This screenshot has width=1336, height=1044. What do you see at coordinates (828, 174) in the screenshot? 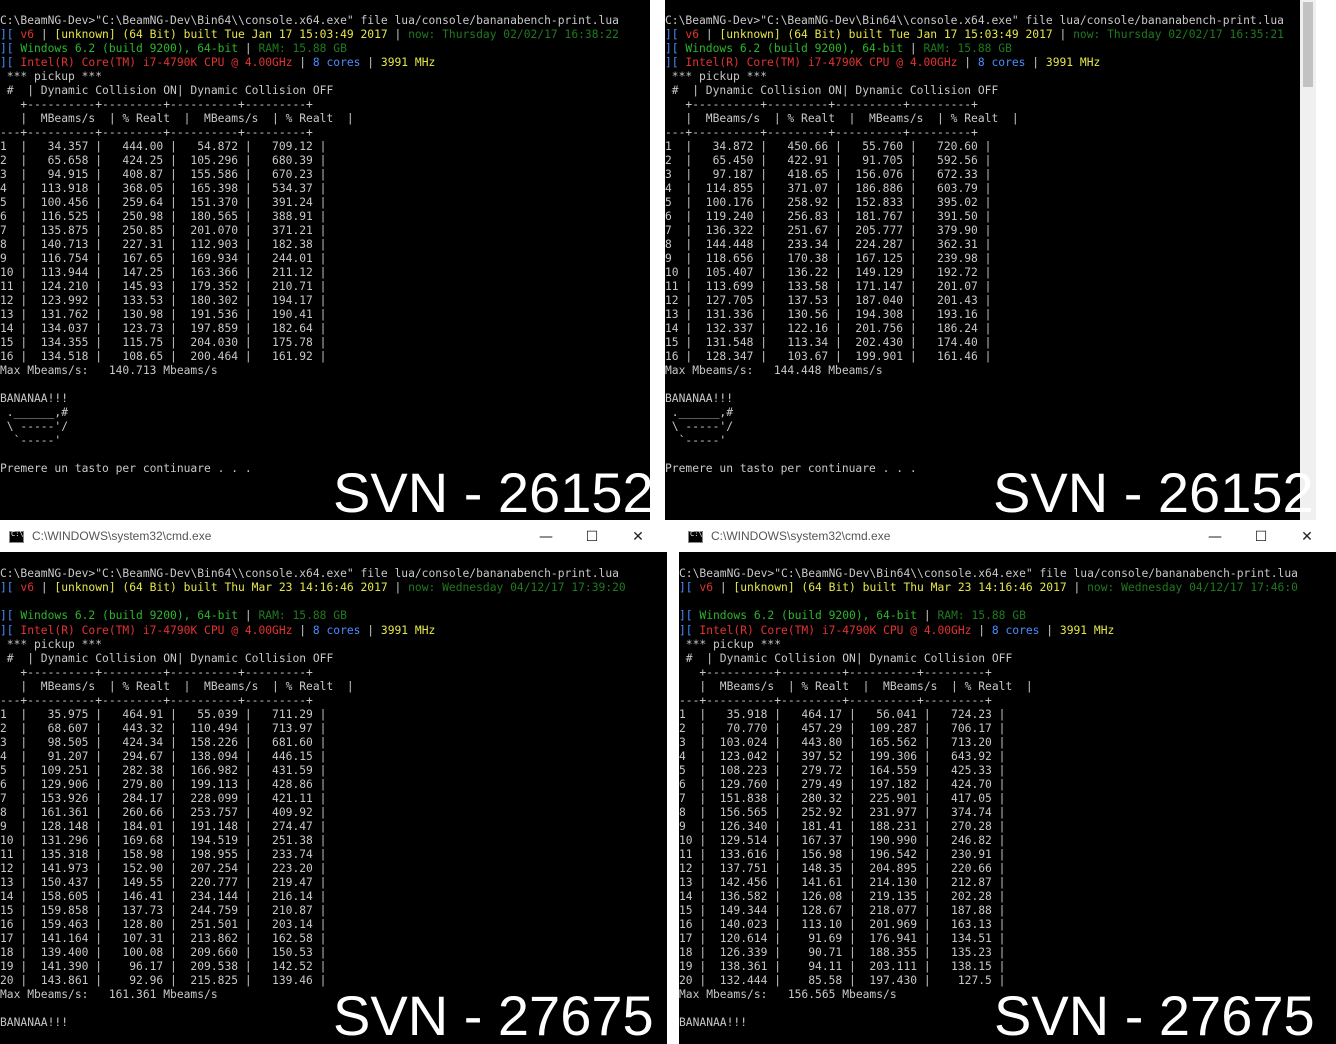
I see `table-row: 3 | 97.187 | 418.65 | 156.076 | 672.33 |` at bounding box center [828, 174].